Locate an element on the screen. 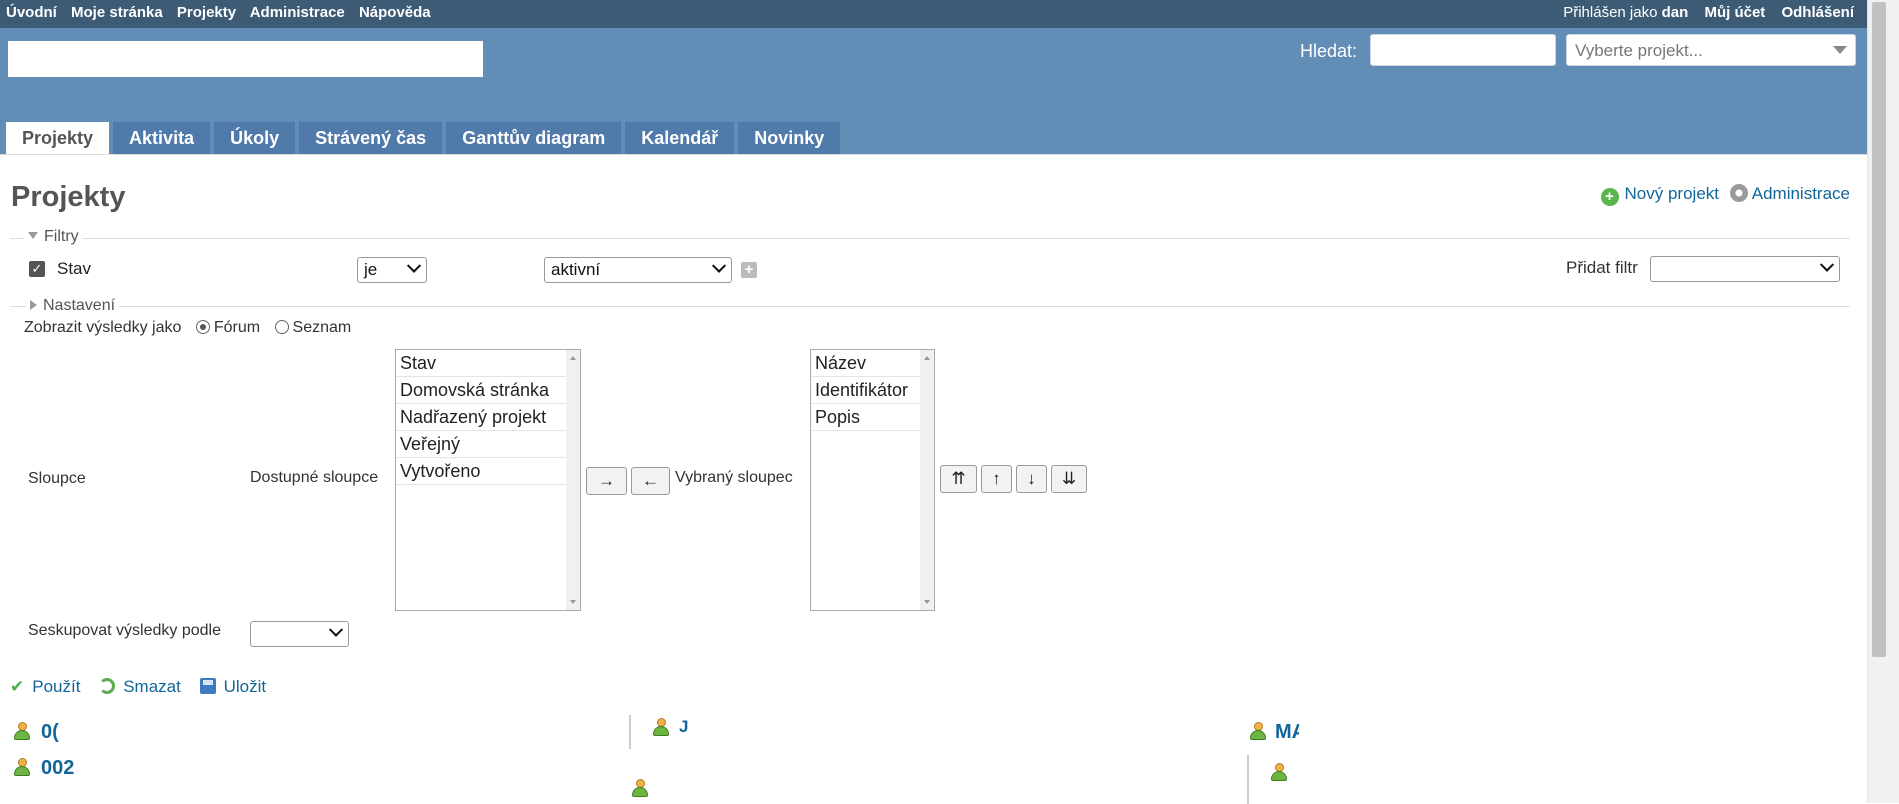 The width and height of the screenshot is (1899, 804). account-menu: Přihlášen jako dan Můj účet Odhlášení is located at coordinates (1708, 12).